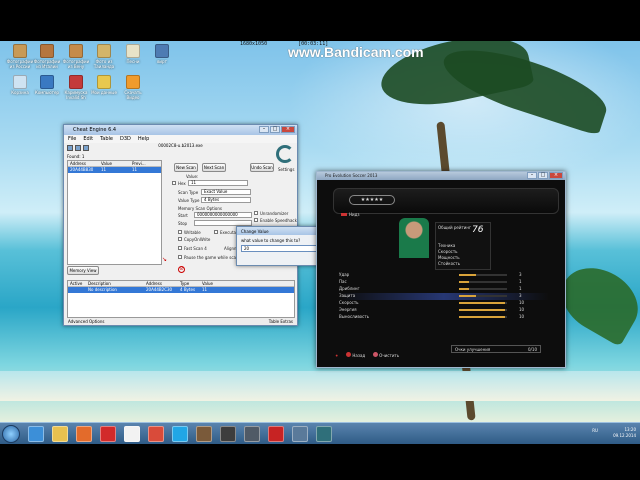 The image size is (640, 480). What do you see at coordinates (86, 321) in the screenshot?
I see `advanced-options-link: Advanced Options` at bounding box center [86, 321].